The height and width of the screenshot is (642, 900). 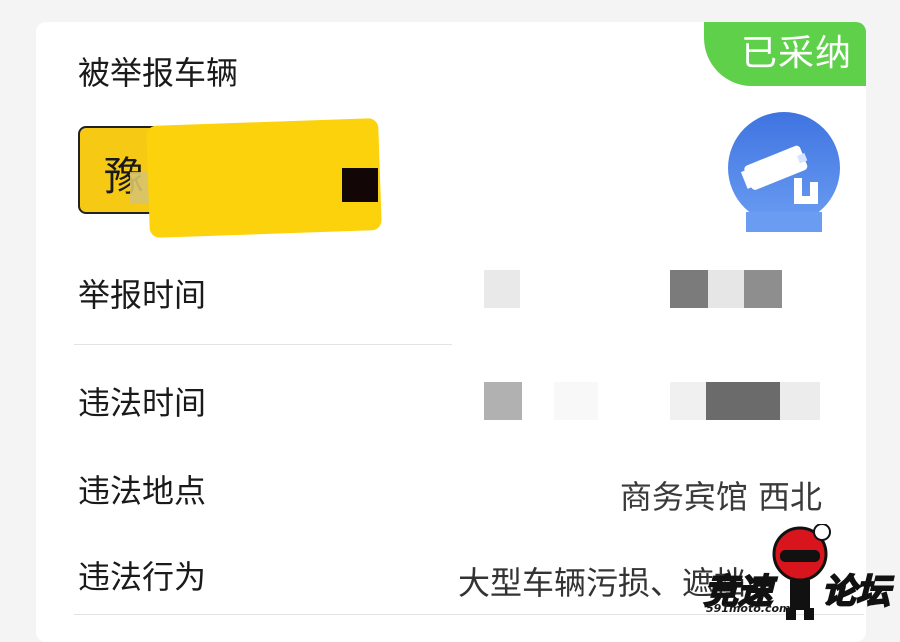 I want to click on violation-time-value-mosaic, so click(x=654, y=402).